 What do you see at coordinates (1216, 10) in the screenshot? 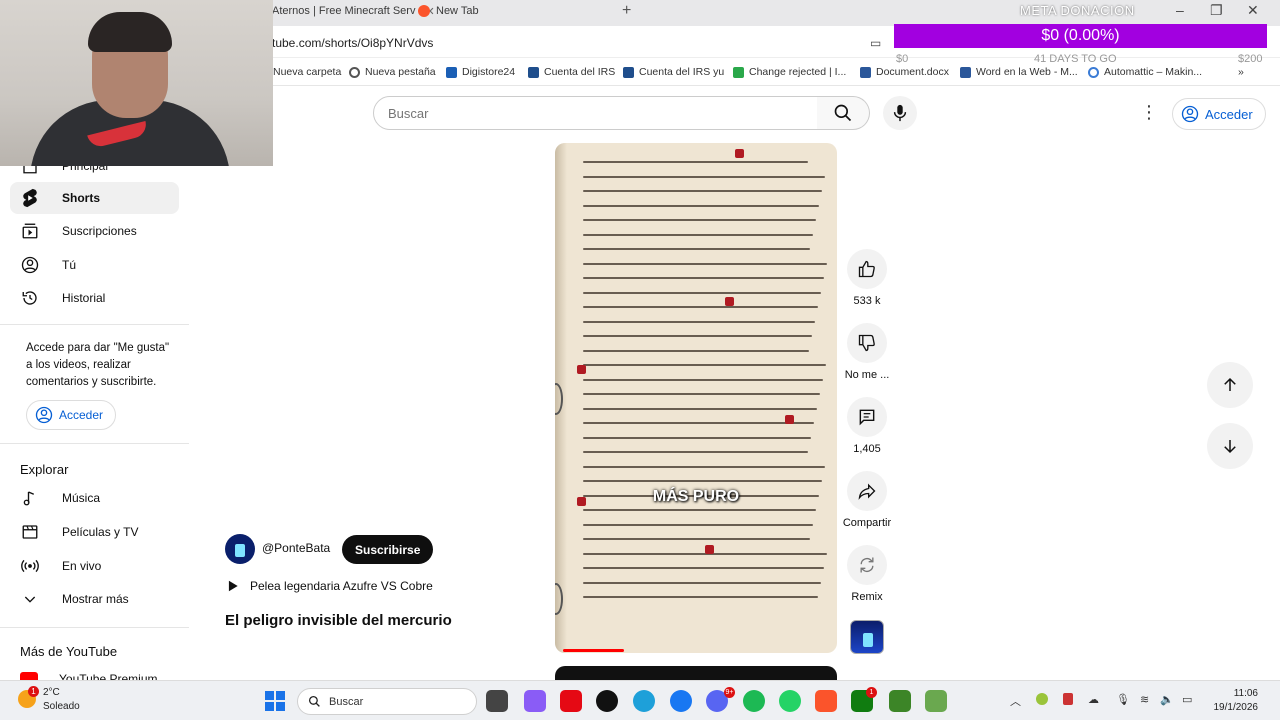
I see `maximize-icon: ❐` at bounding box center [1216, 10].